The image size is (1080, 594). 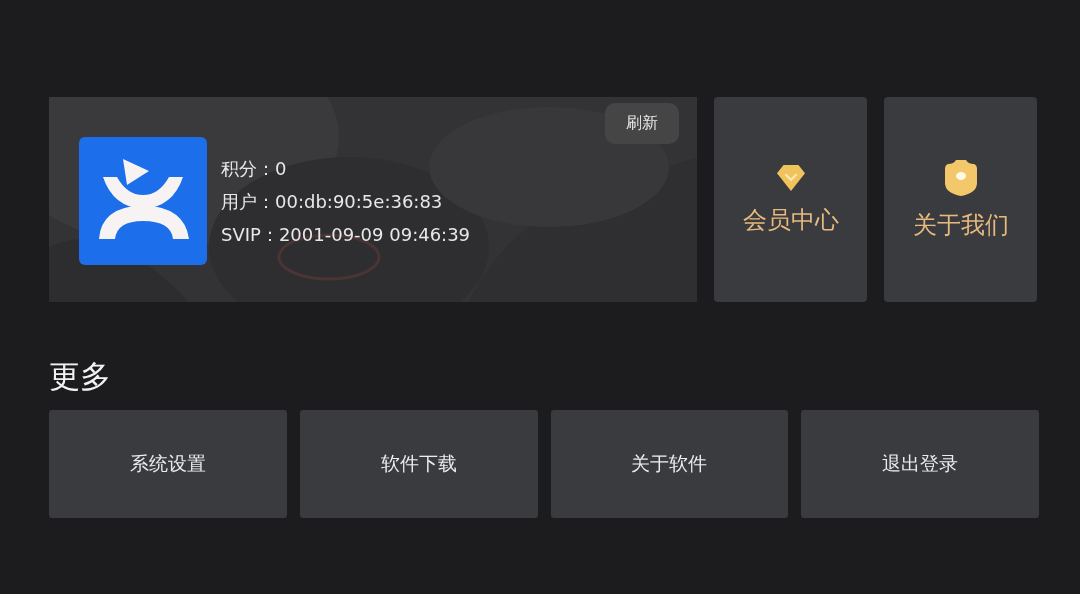 I want to click on menu-button: 退出登录, so click(x=920, y=464).